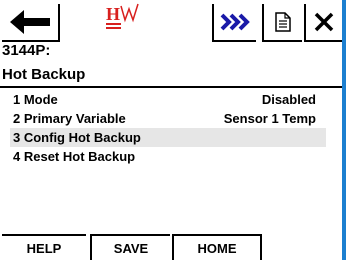 The width and height of the screenshot is (346, 262). What do you see at coordinates (171, 246) in the screenshot?
I see `function-bar: HELP SAVE HOME` at bounding box center [171, 246].